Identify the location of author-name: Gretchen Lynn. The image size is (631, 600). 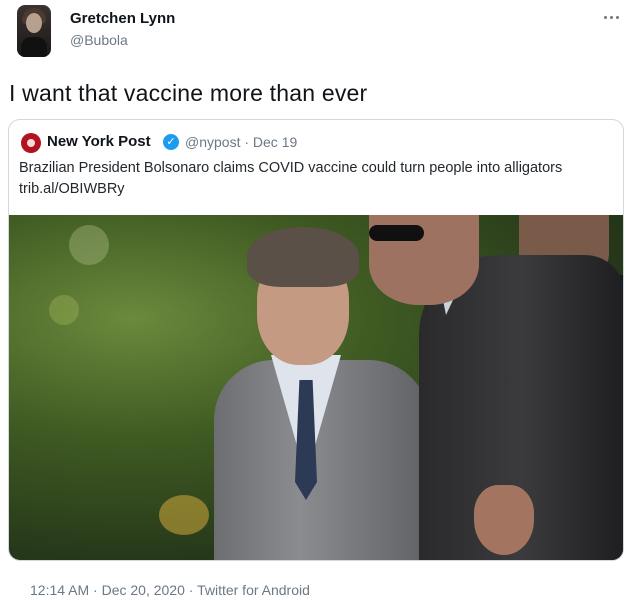
(122, 18).